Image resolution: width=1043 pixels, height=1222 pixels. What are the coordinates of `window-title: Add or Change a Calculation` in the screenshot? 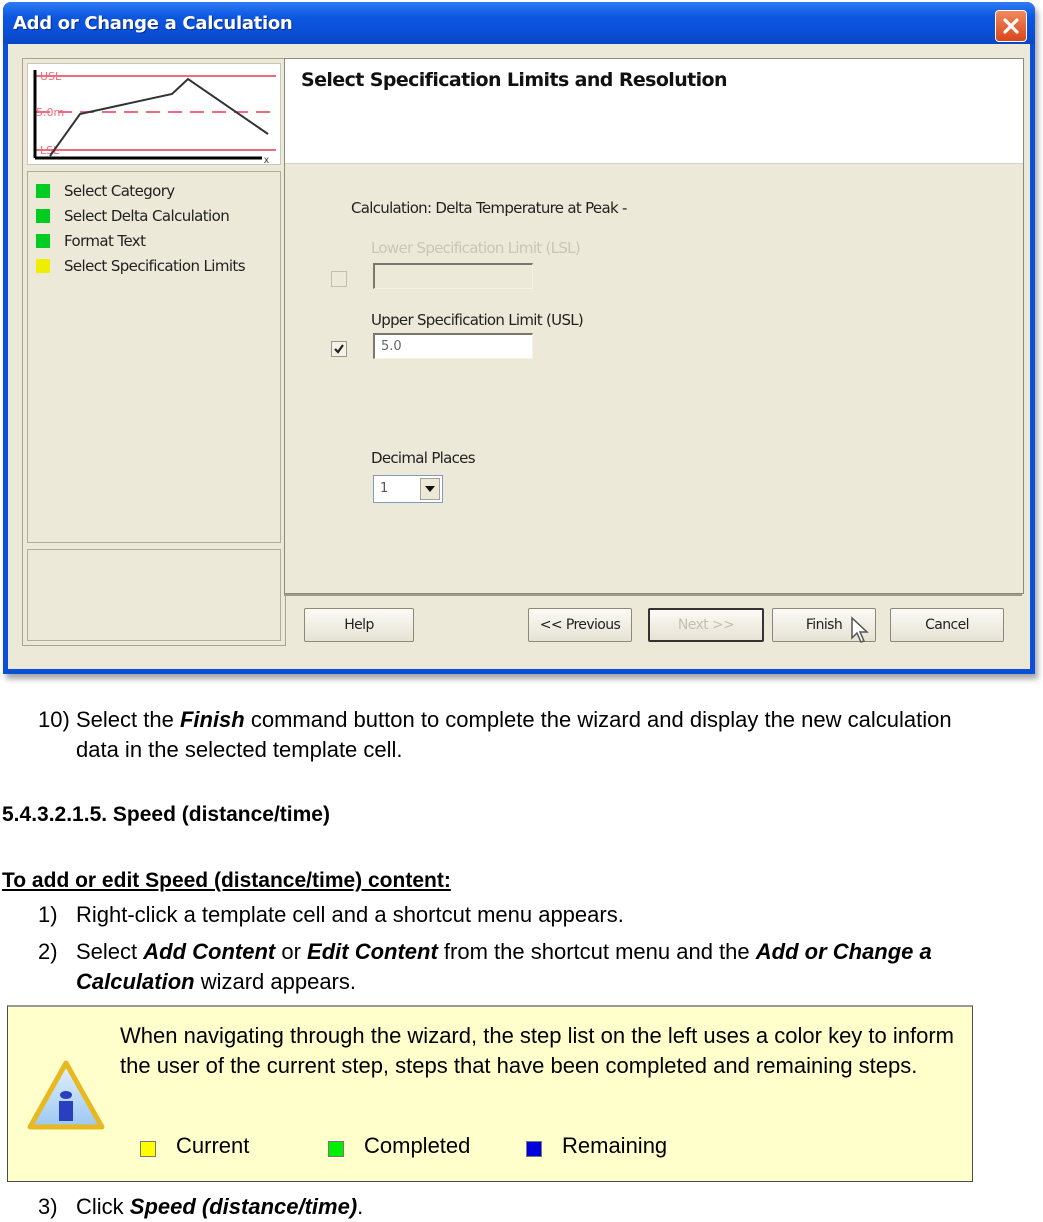 It's located at (153, 23).